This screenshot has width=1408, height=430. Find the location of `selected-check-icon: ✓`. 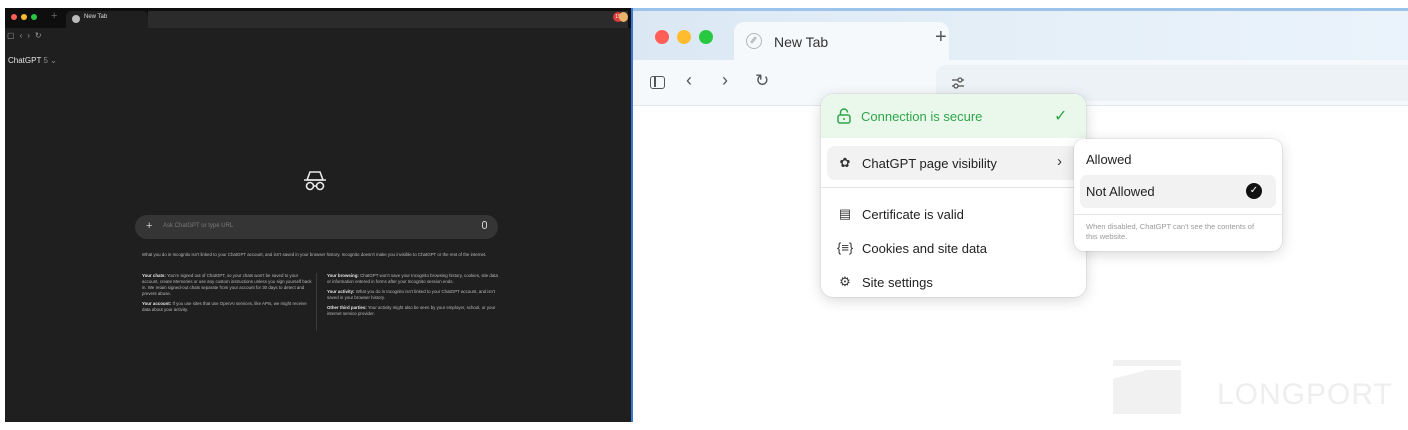

selected-check-icon: ✓ is located at coordinates (1254, 191).